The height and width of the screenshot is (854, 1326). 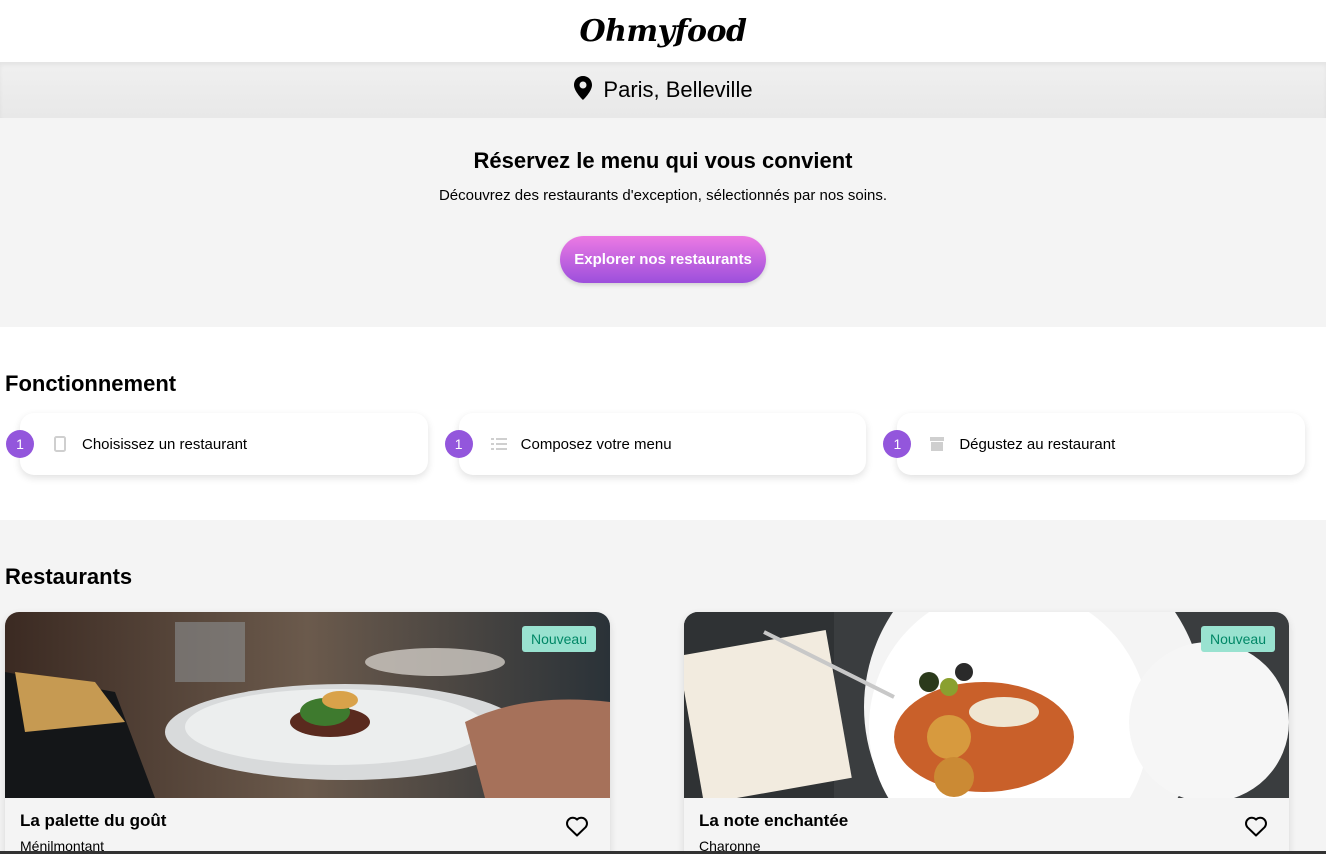 I want to click on step-label: Composez votre menu, so click(x=596, y=444).